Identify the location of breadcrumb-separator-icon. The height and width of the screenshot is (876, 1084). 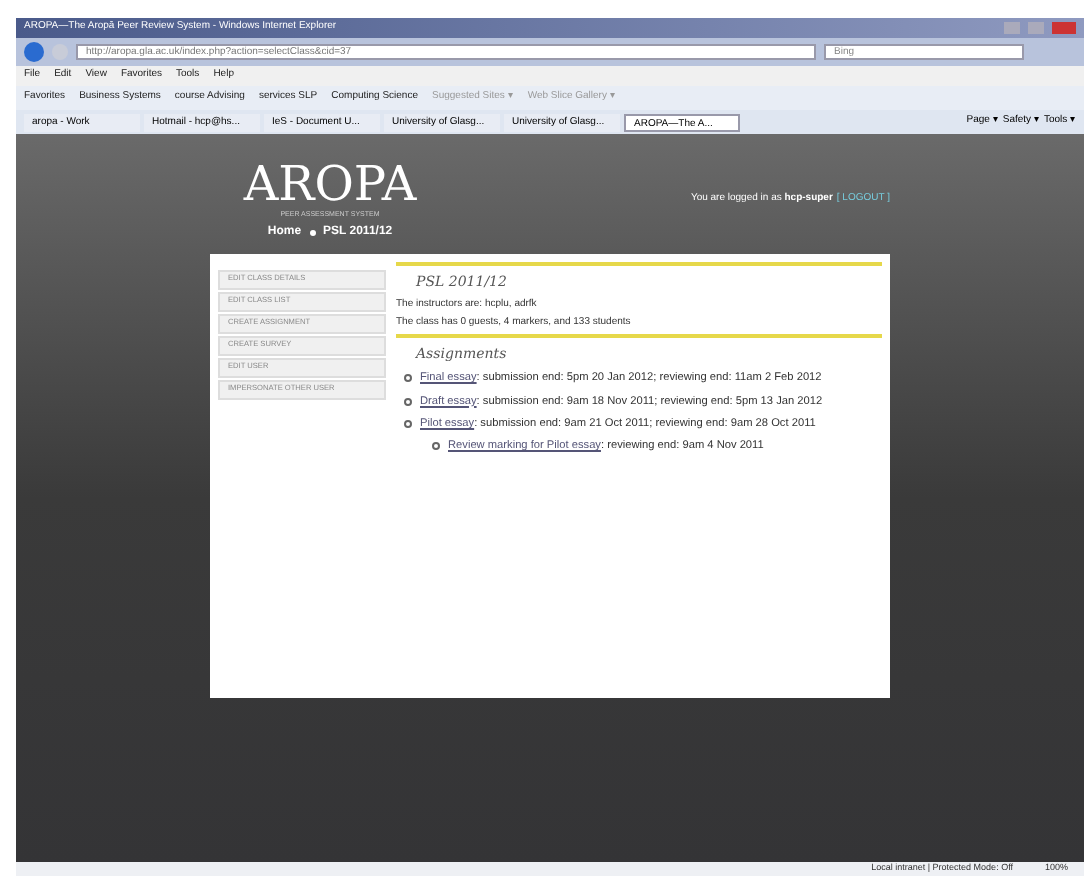
(312, 233).